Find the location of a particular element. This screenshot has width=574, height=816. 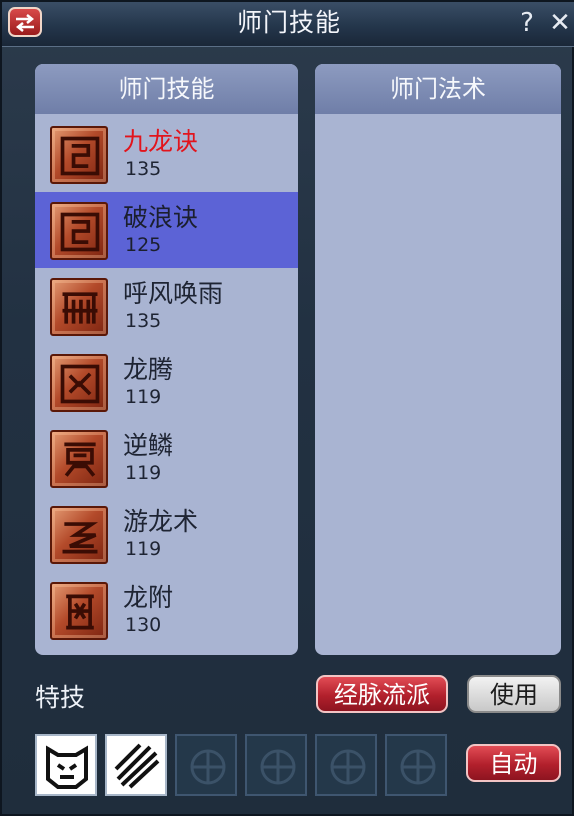

tiger-mask-icon is located at coordinates (67, 767).